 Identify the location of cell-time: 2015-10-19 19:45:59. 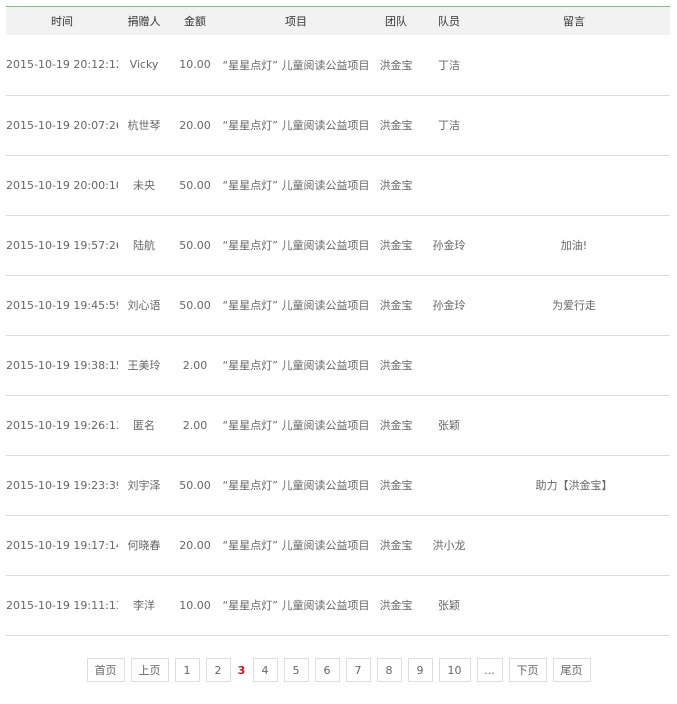
(62, 305).